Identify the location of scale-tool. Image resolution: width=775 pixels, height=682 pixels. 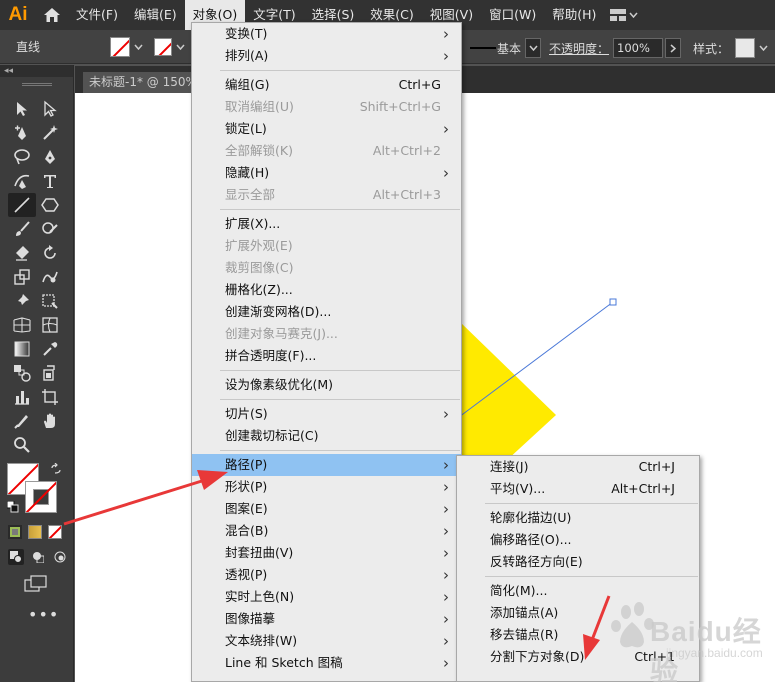
(22, 277).